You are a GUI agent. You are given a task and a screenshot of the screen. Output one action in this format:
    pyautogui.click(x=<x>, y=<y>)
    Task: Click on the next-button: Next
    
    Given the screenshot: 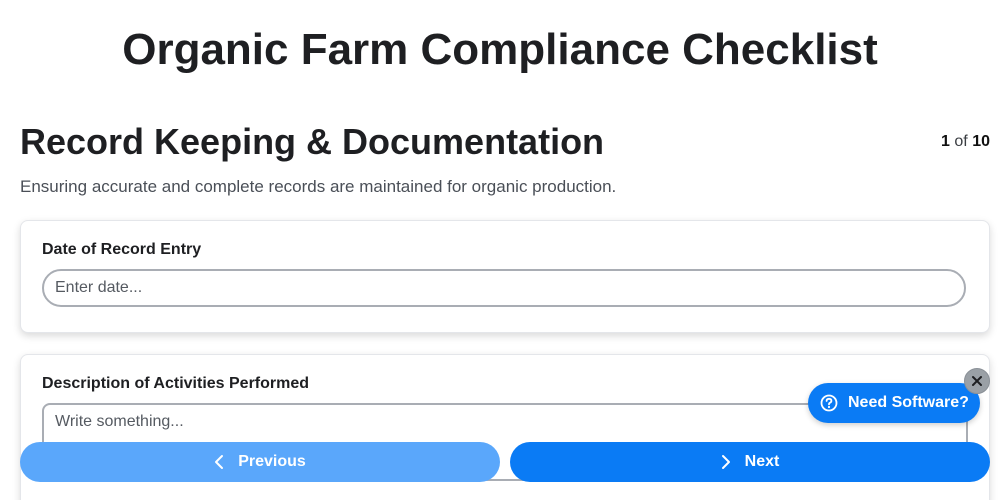 What is the action you would take?
    pyautogui.click(x=750, y=462)
    